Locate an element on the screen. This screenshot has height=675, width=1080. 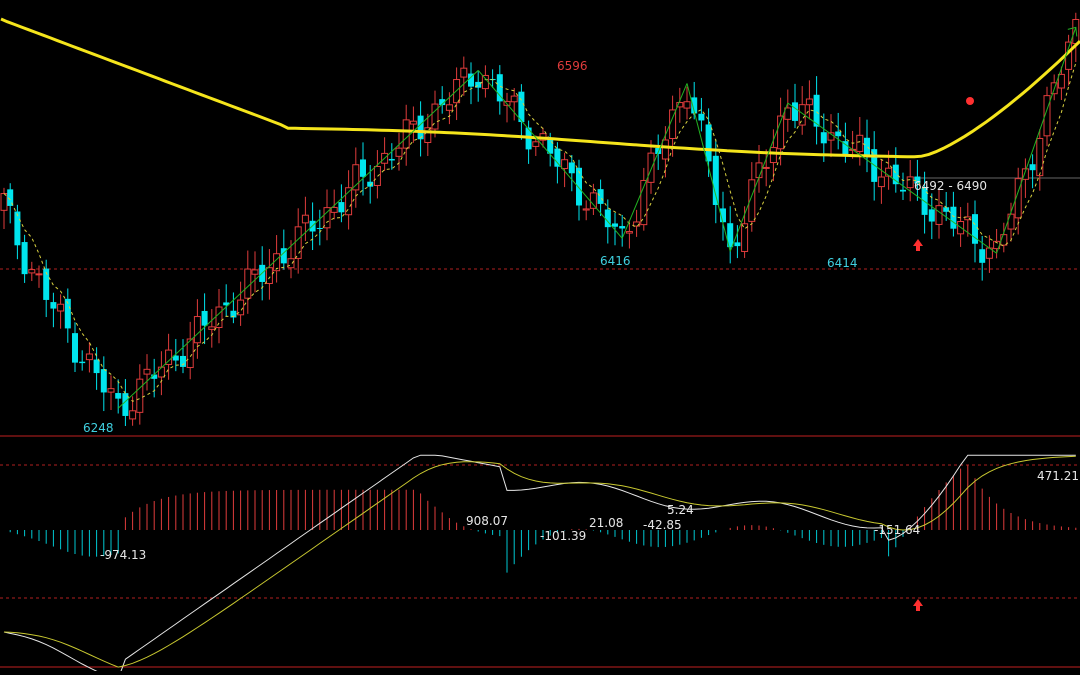
price-low-label-2: 6416 is located at coordinates (615, 261).